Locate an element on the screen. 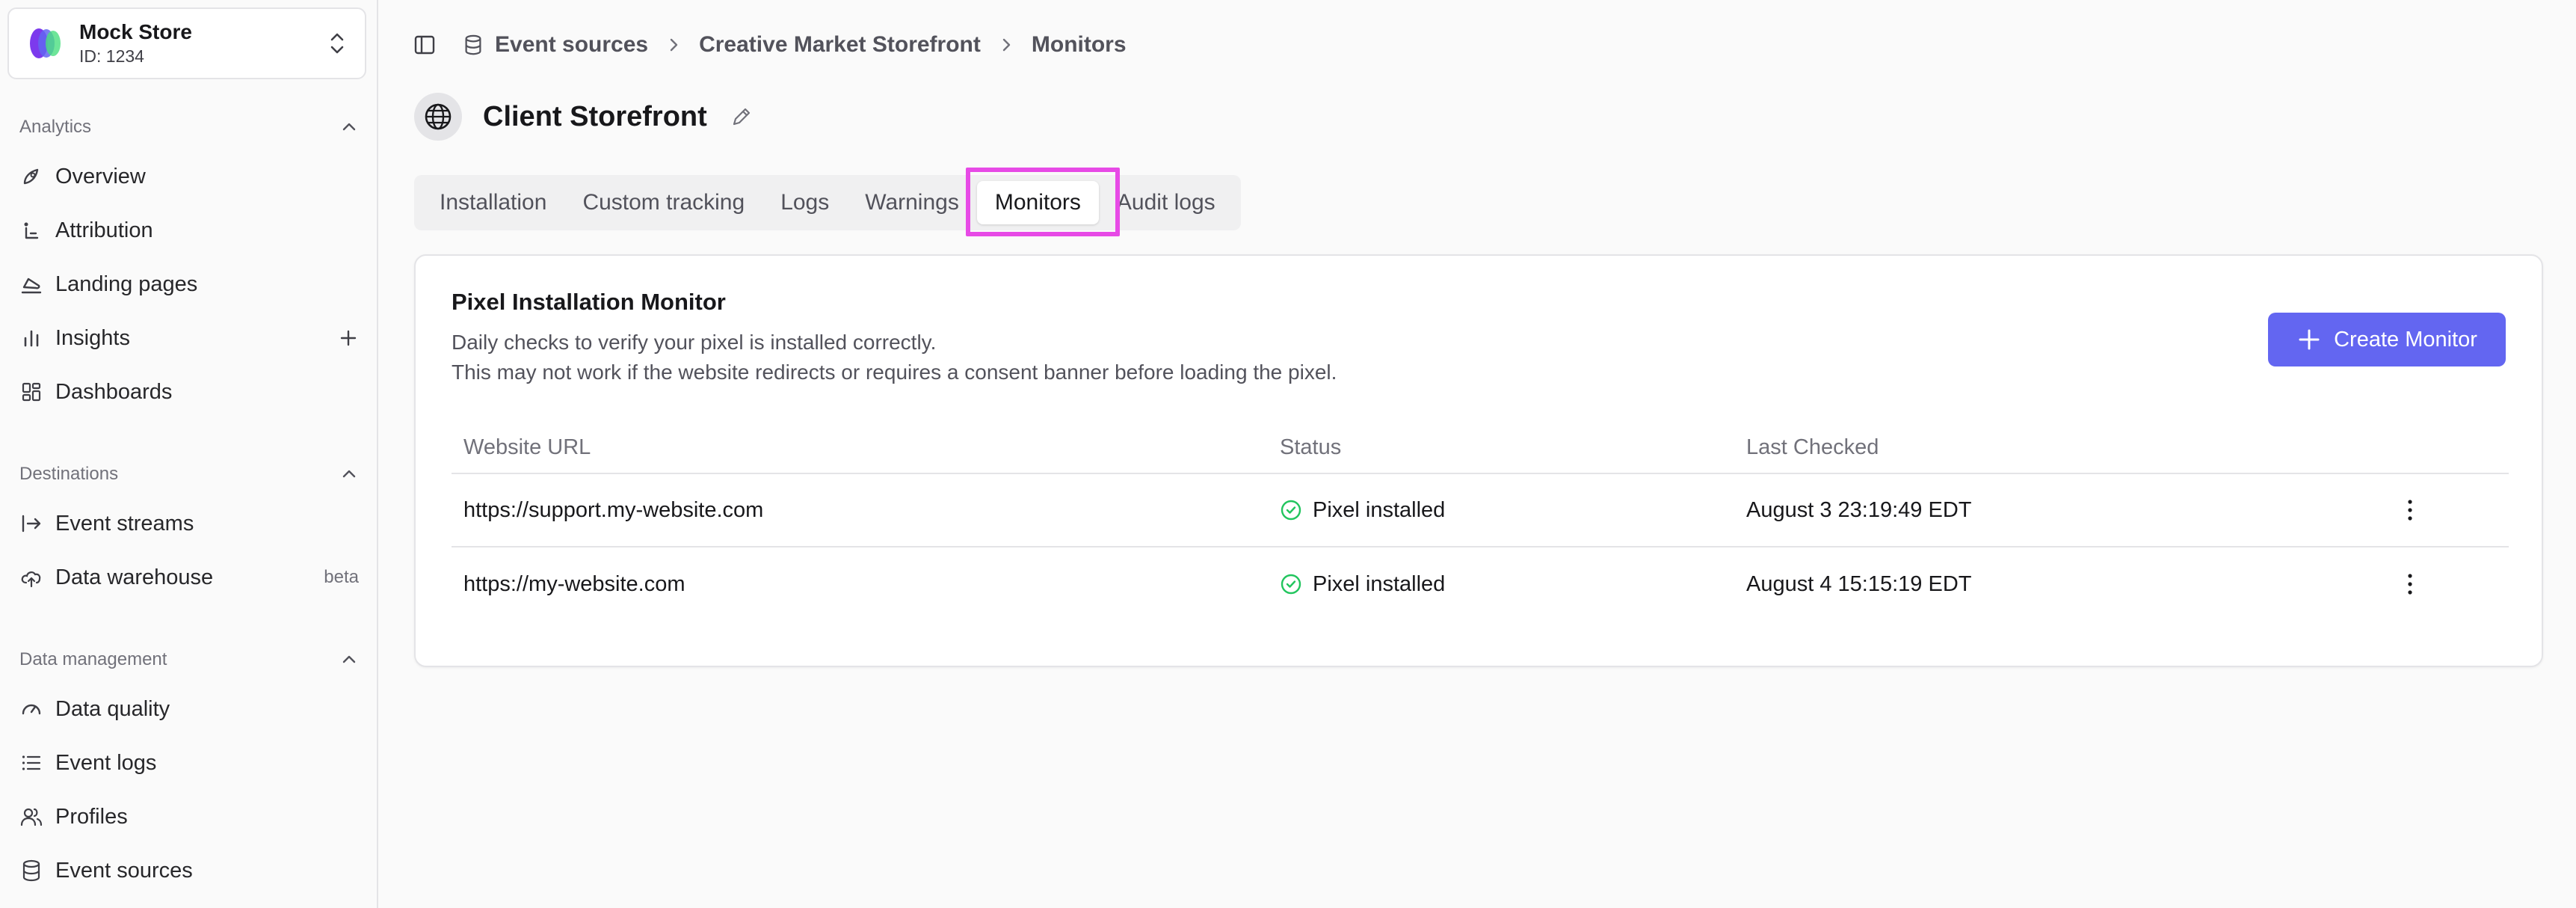 This screenshot has width=2576, height=908. column-header-status: Status is located at coordinates (1311, 447).